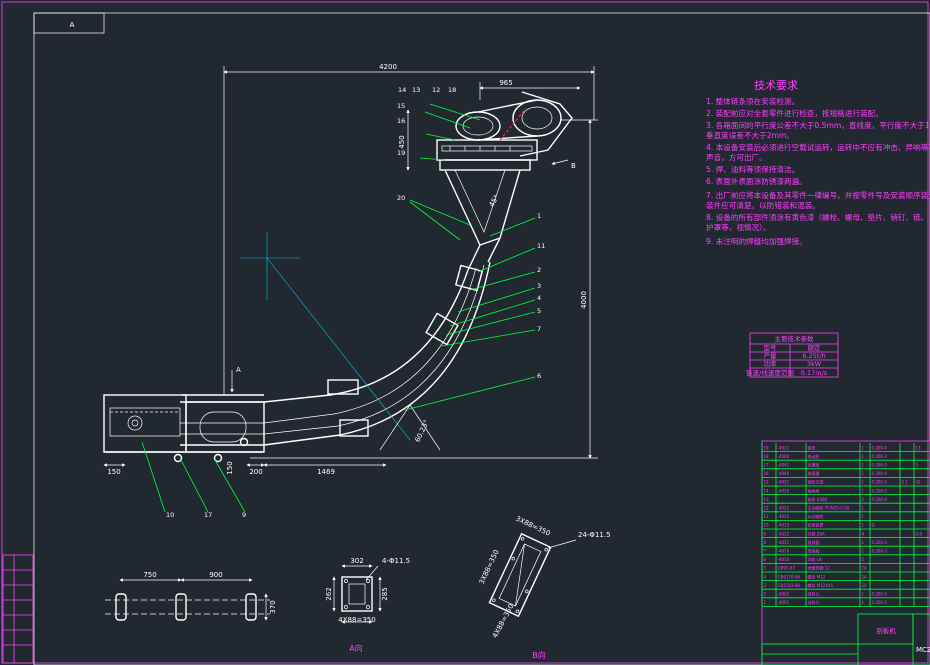  Describe the element at coordinates (355, 648) in the screenshot. I see `view-a-label: A向` at that location.